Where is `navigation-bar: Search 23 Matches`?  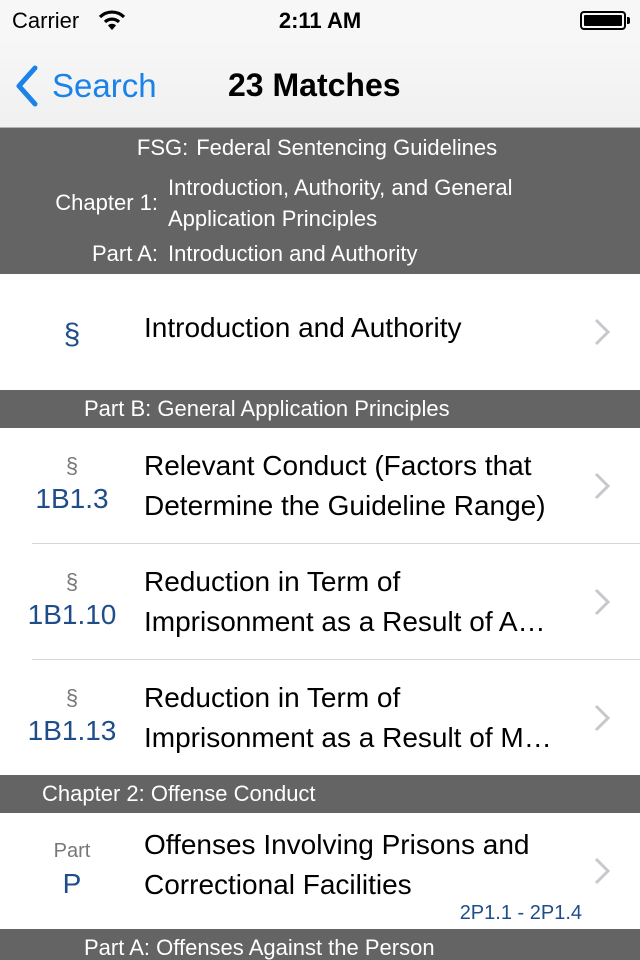 navigation-bar: Search 23 Matches is located at coordinates (320, 84).